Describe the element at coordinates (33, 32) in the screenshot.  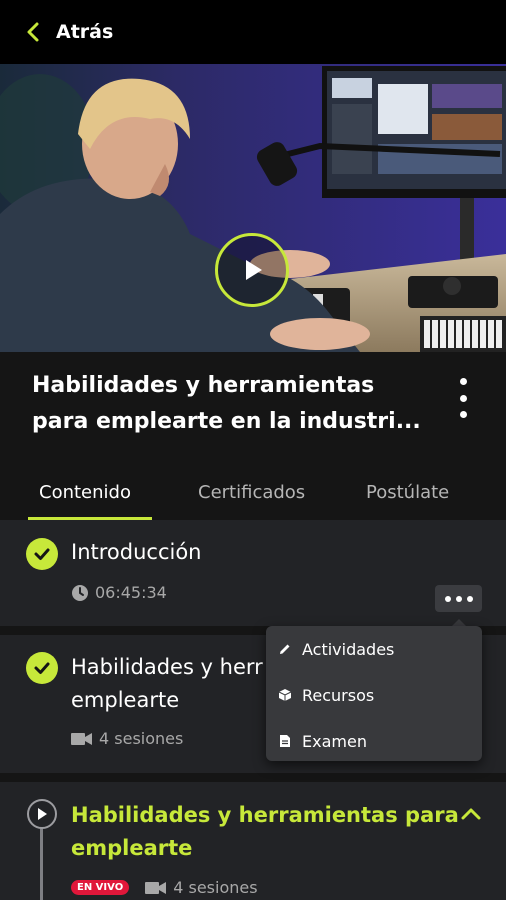
I see `chevron-left-icon` at that location.